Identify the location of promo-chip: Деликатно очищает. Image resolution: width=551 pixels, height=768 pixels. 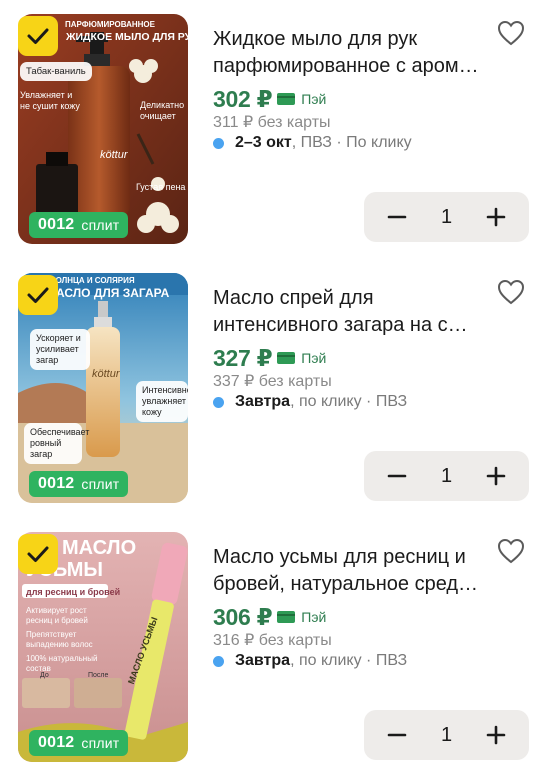
(162, 110).